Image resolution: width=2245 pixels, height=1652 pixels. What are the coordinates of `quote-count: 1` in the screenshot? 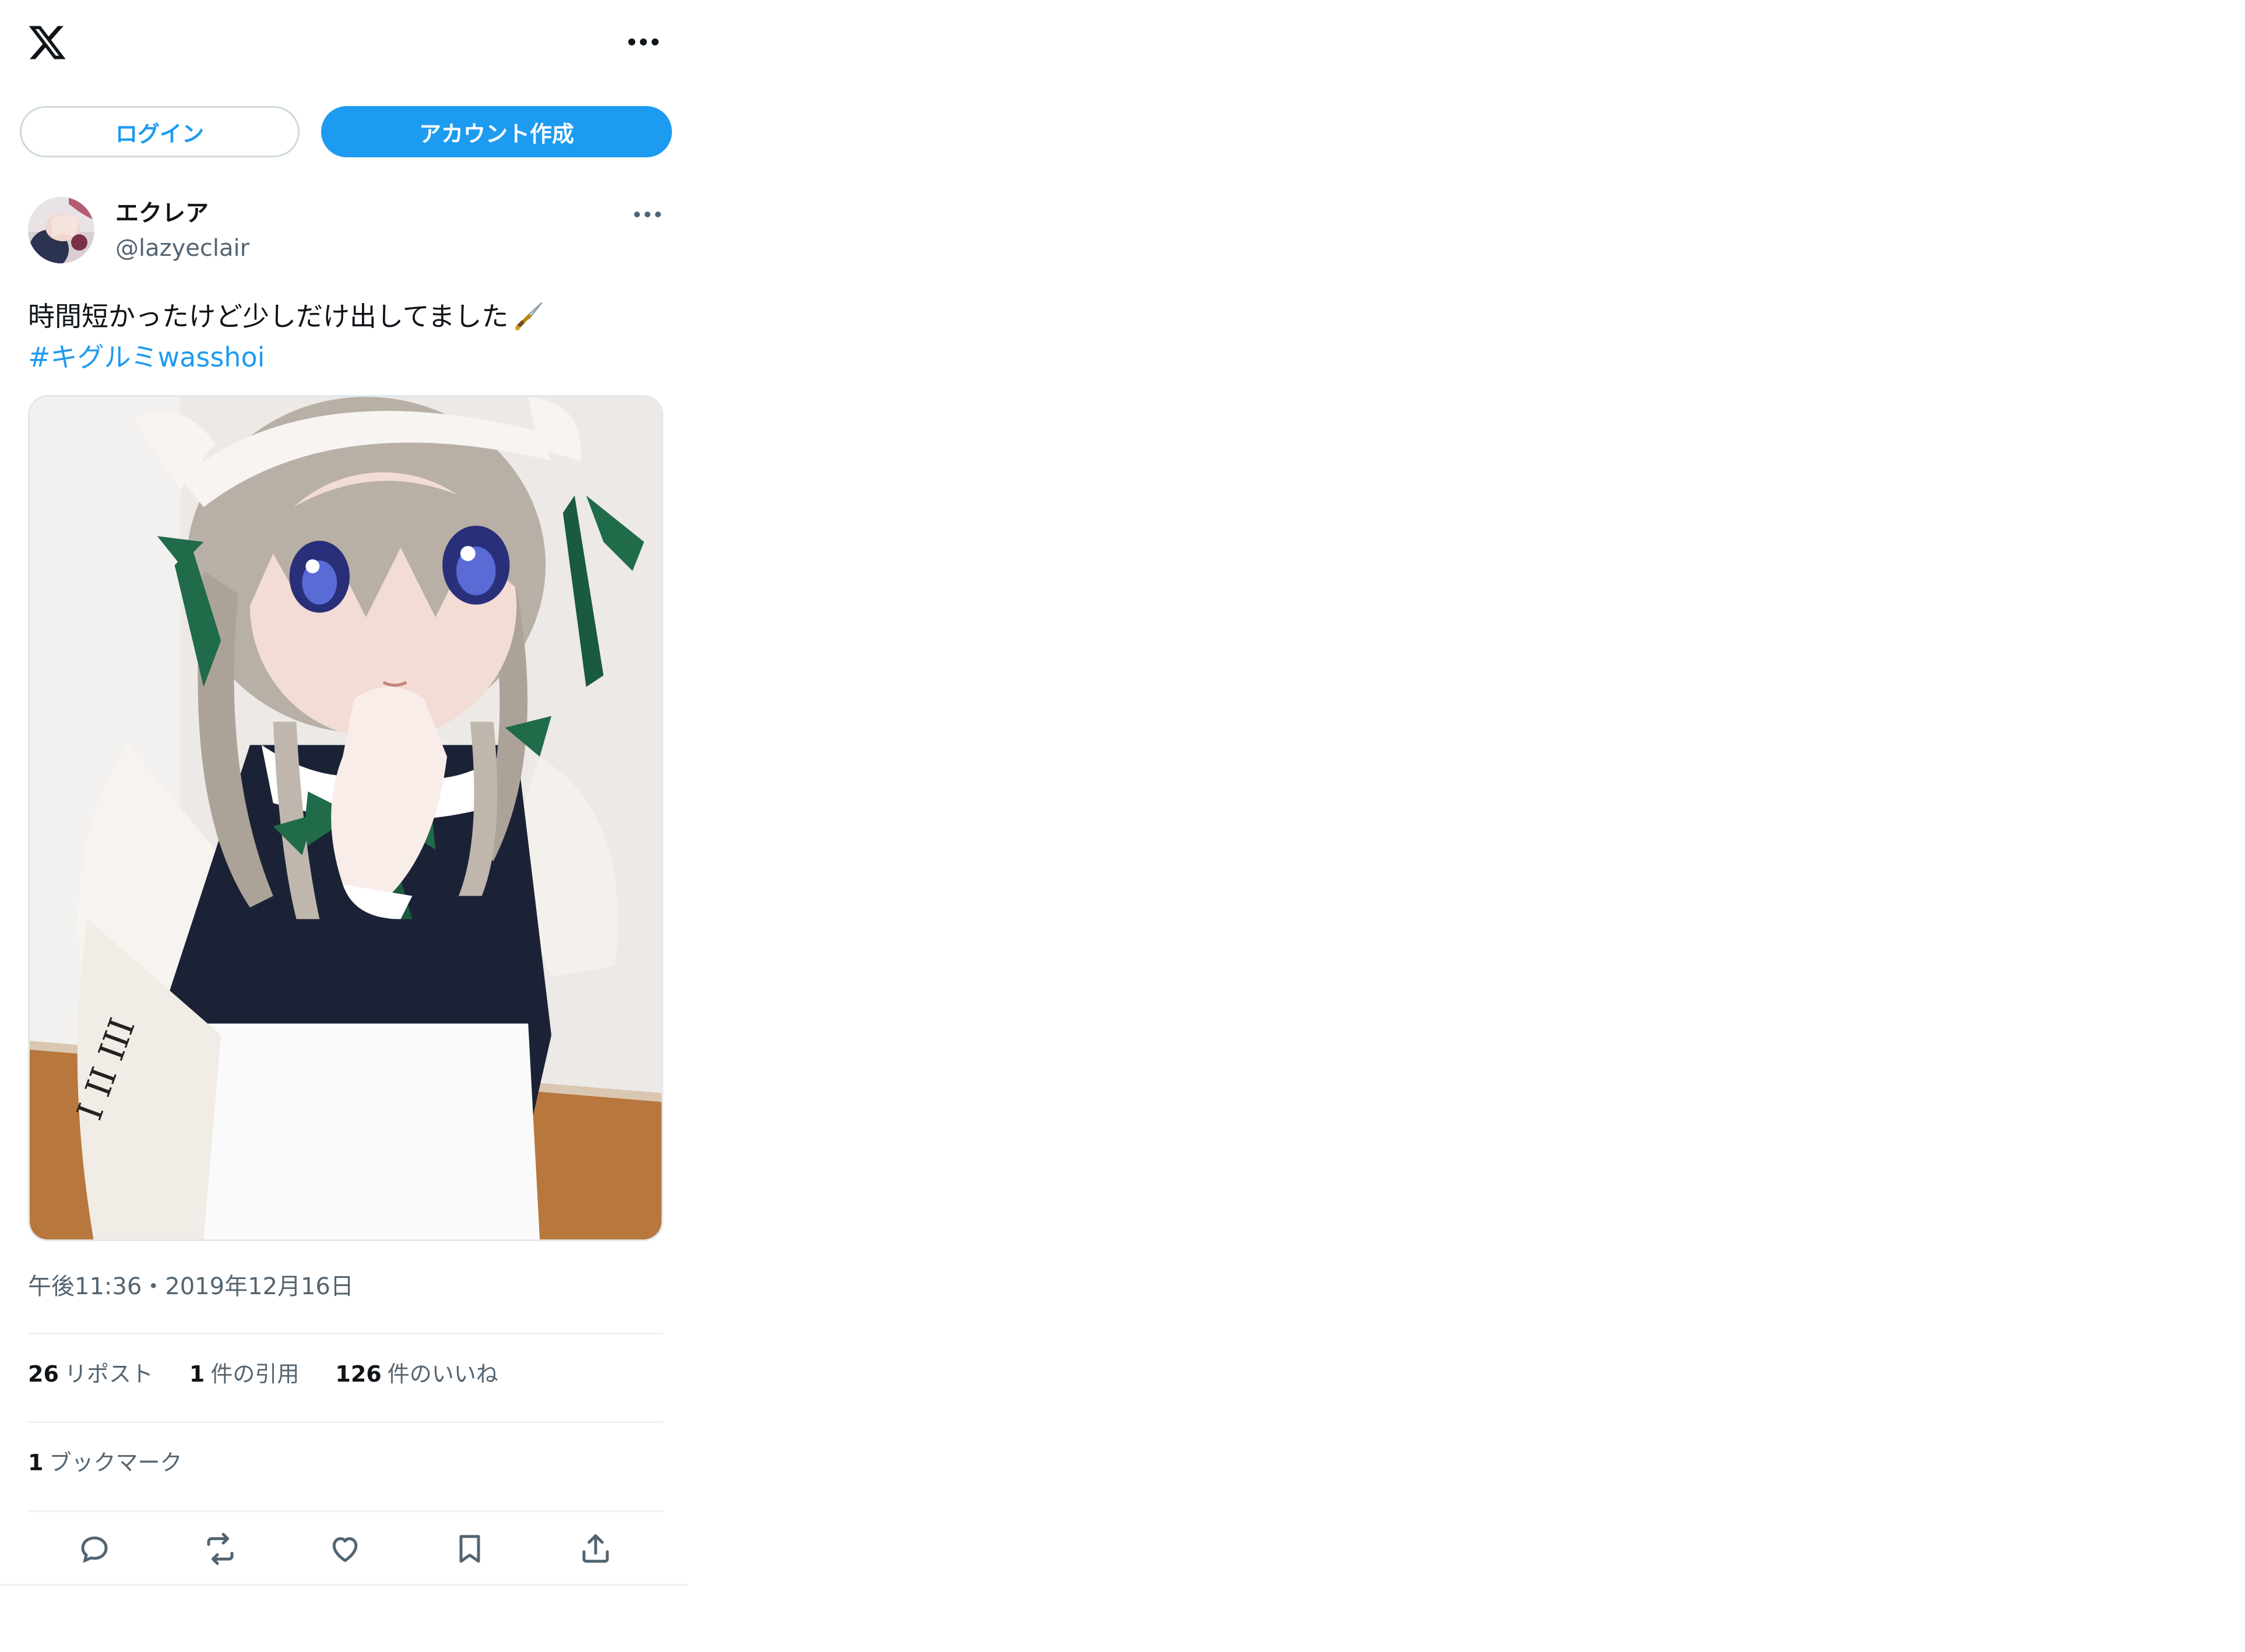 It's located at (197, 1374).